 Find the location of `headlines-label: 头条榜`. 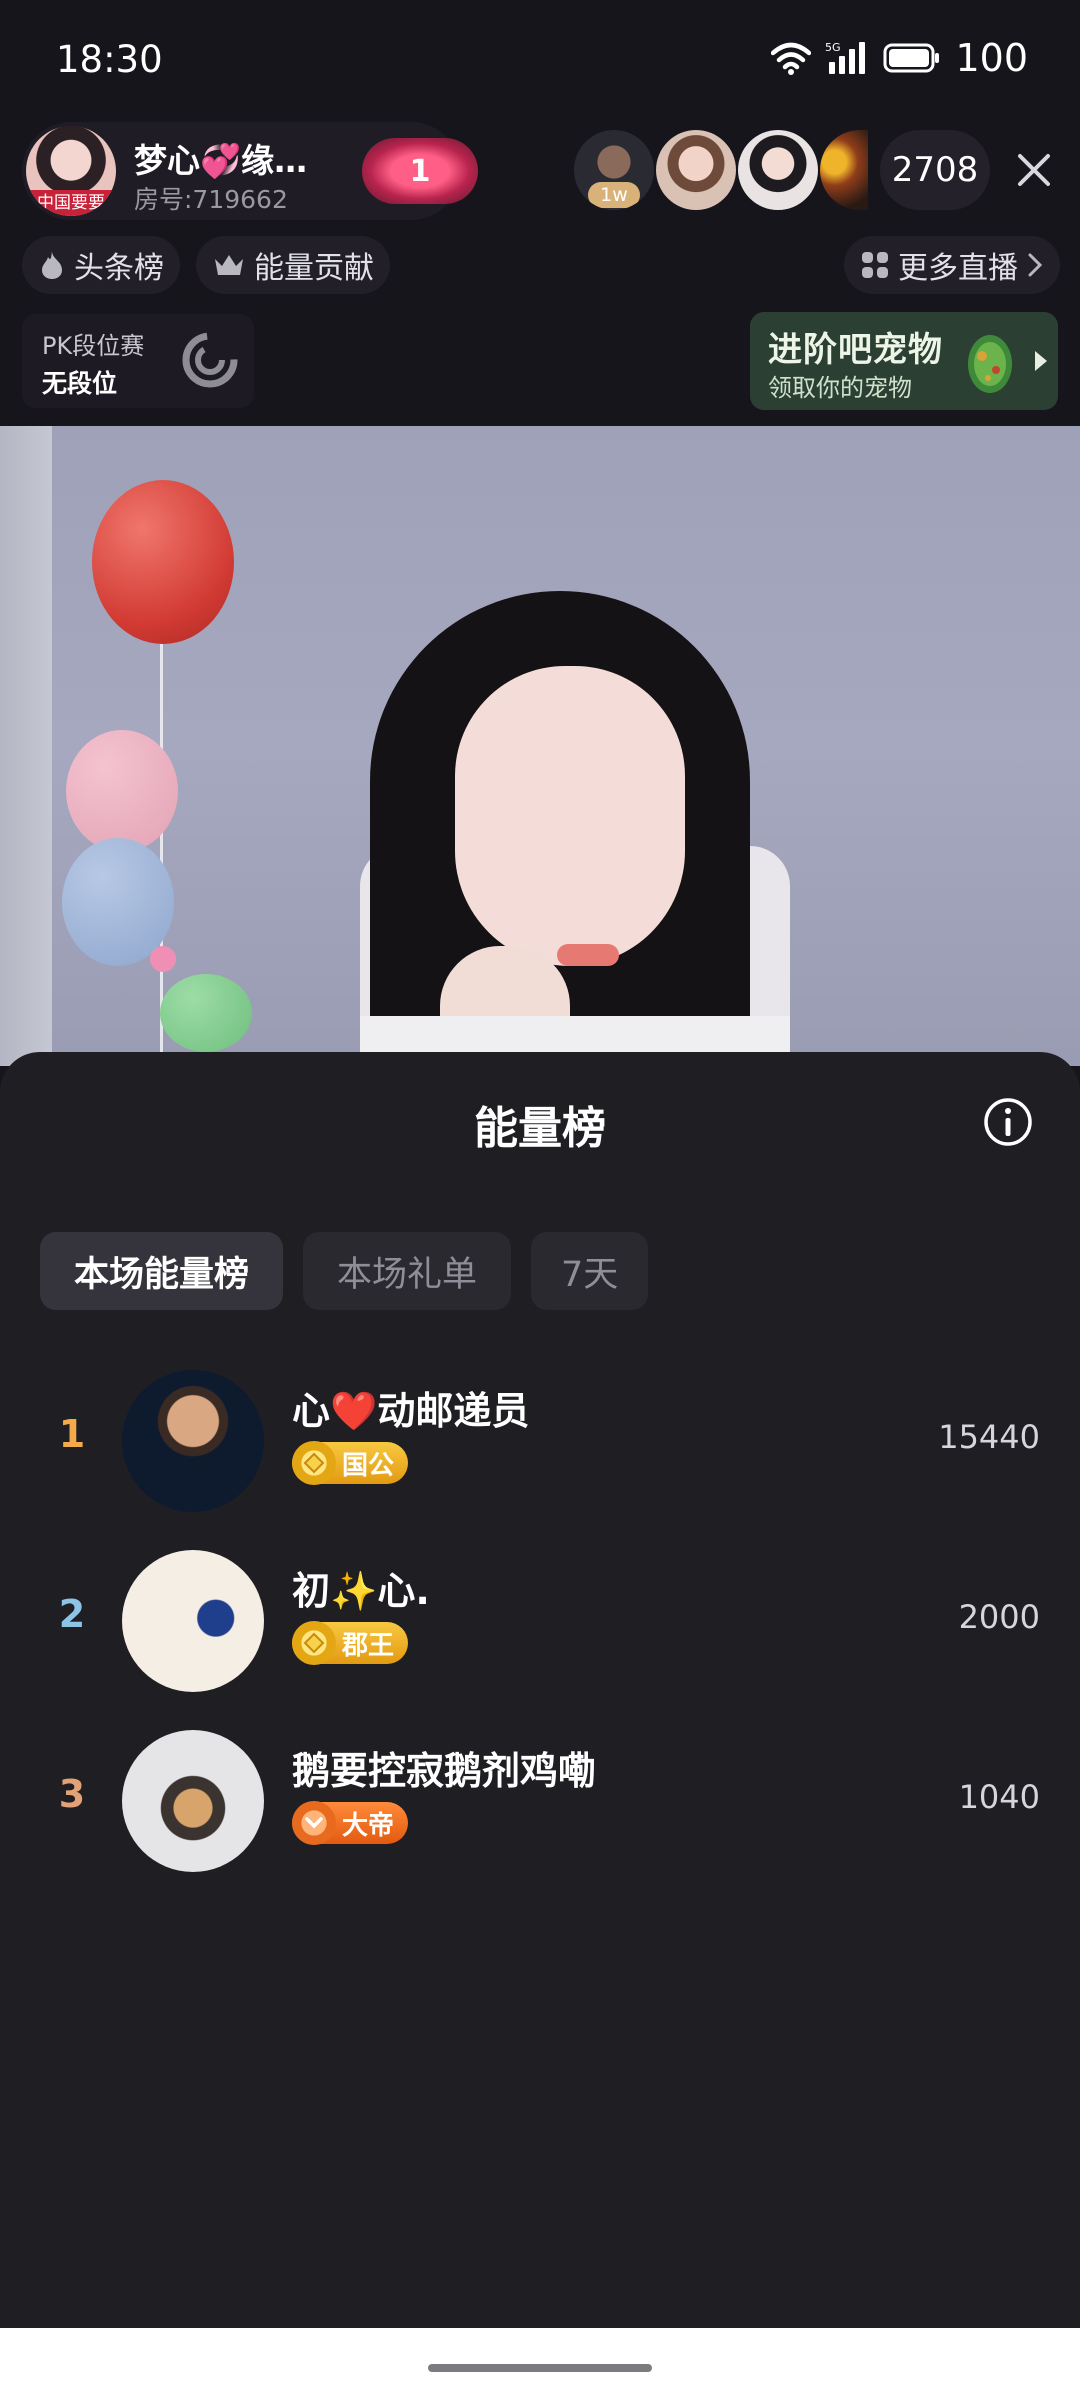

headlines-label: 头条榜 is located at coordinates (119, 268).